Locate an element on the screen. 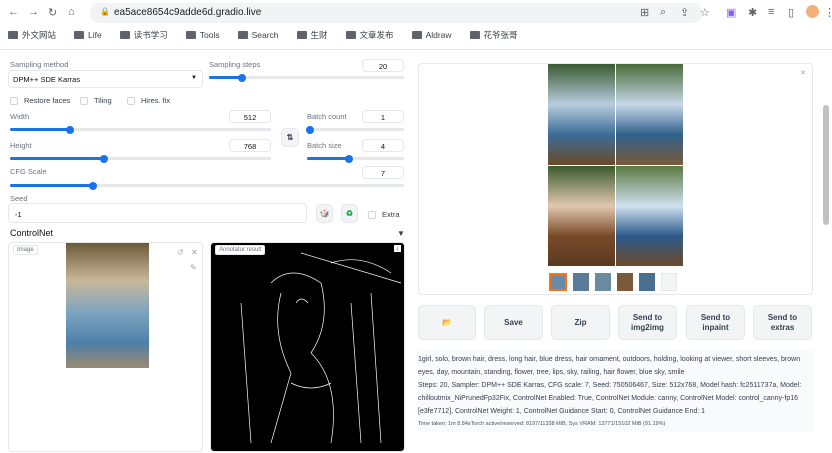 The height and width of the screenshot is (453, 832). download-icon: ↓ is located at coordinates (397, 248).